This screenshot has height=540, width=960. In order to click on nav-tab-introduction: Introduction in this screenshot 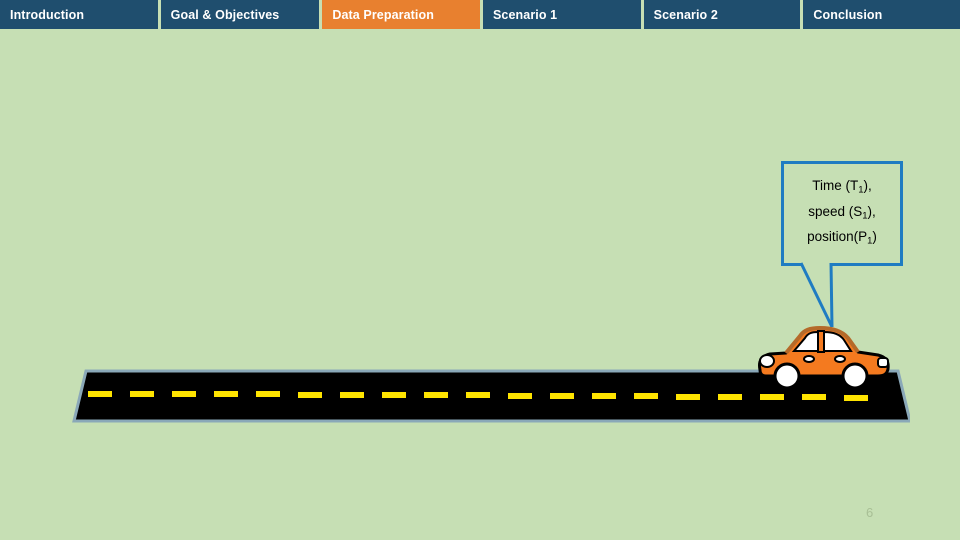, I will do `click(79, 14)`.